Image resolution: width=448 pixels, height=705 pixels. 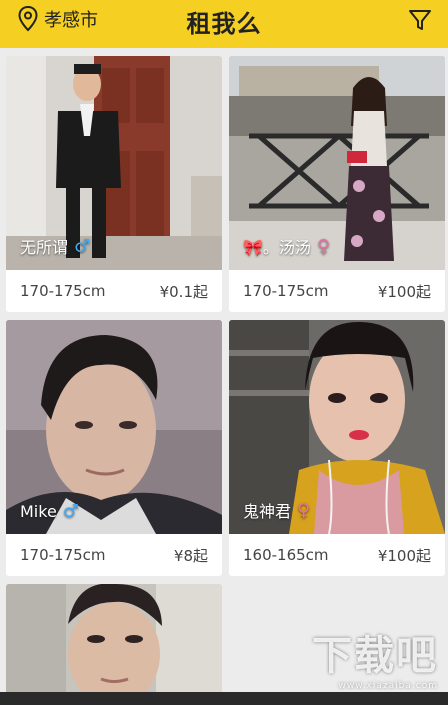 I want to click on profile-photo: 🎀。汤汤 ♀, so click(x=337, y=163).